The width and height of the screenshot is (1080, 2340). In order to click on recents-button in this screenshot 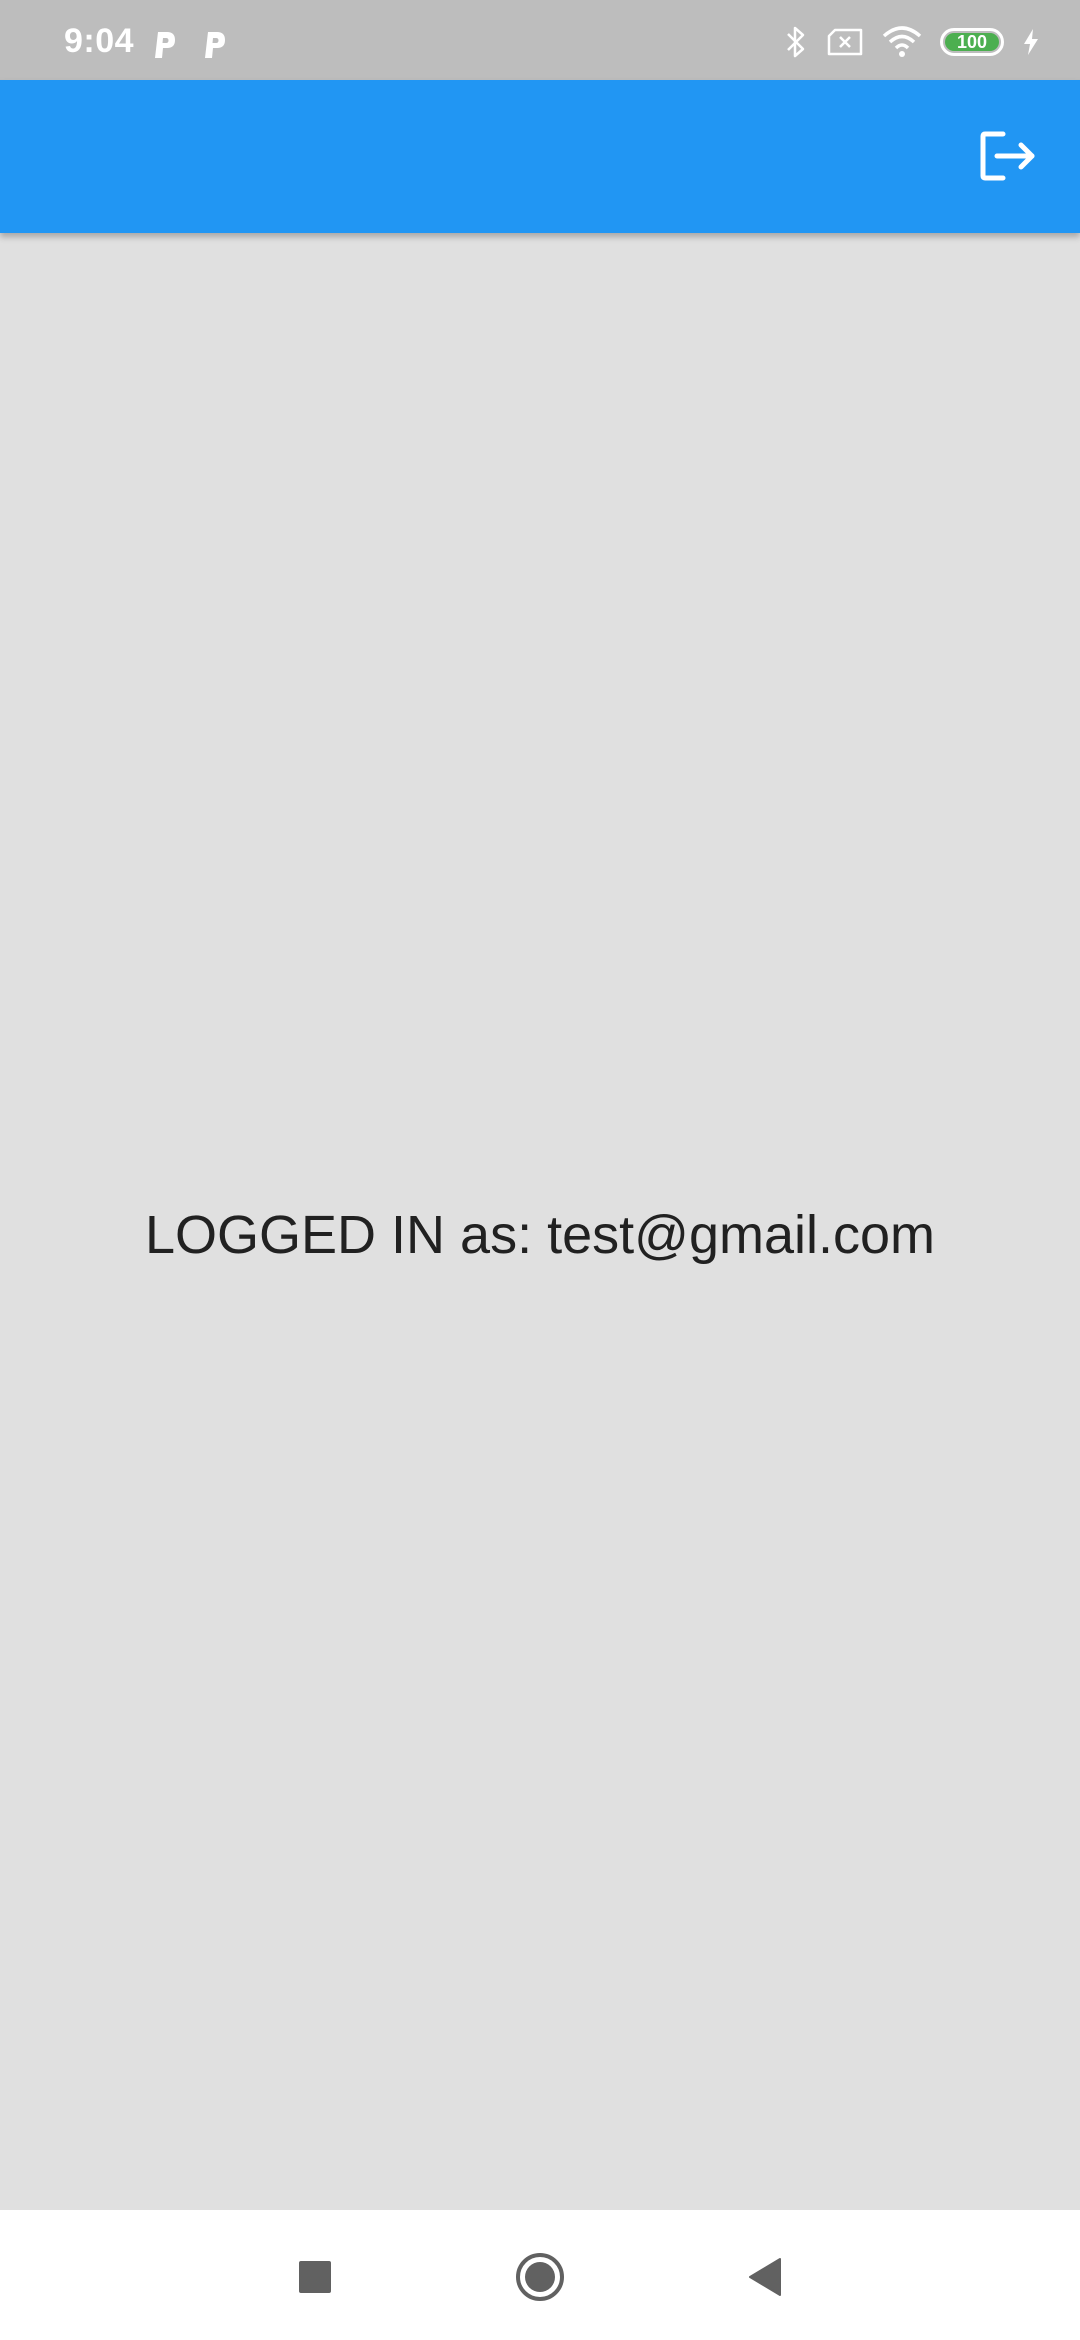, I will do `click(315, 2277)`.